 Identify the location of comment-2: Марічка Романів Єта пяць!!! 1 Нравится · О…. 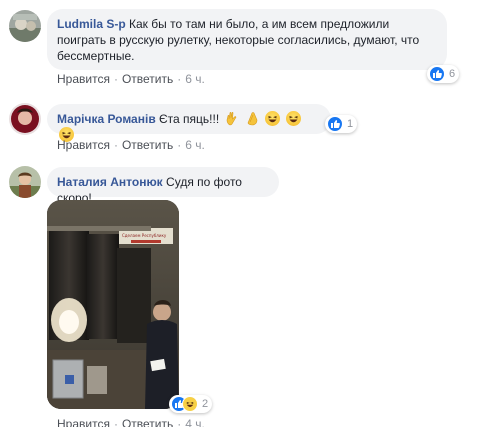
(246, 125).